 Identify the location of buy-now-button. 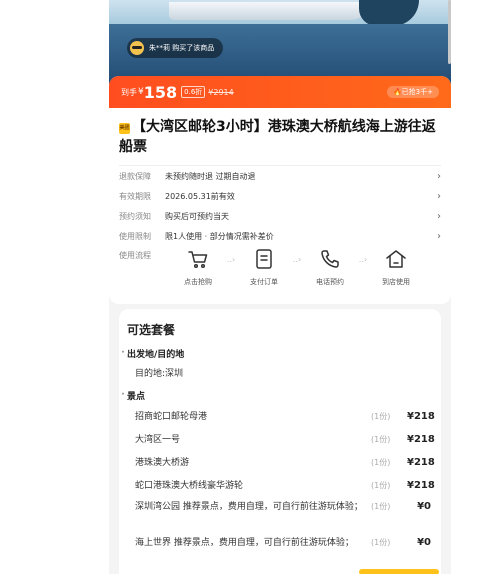
(399, 571).